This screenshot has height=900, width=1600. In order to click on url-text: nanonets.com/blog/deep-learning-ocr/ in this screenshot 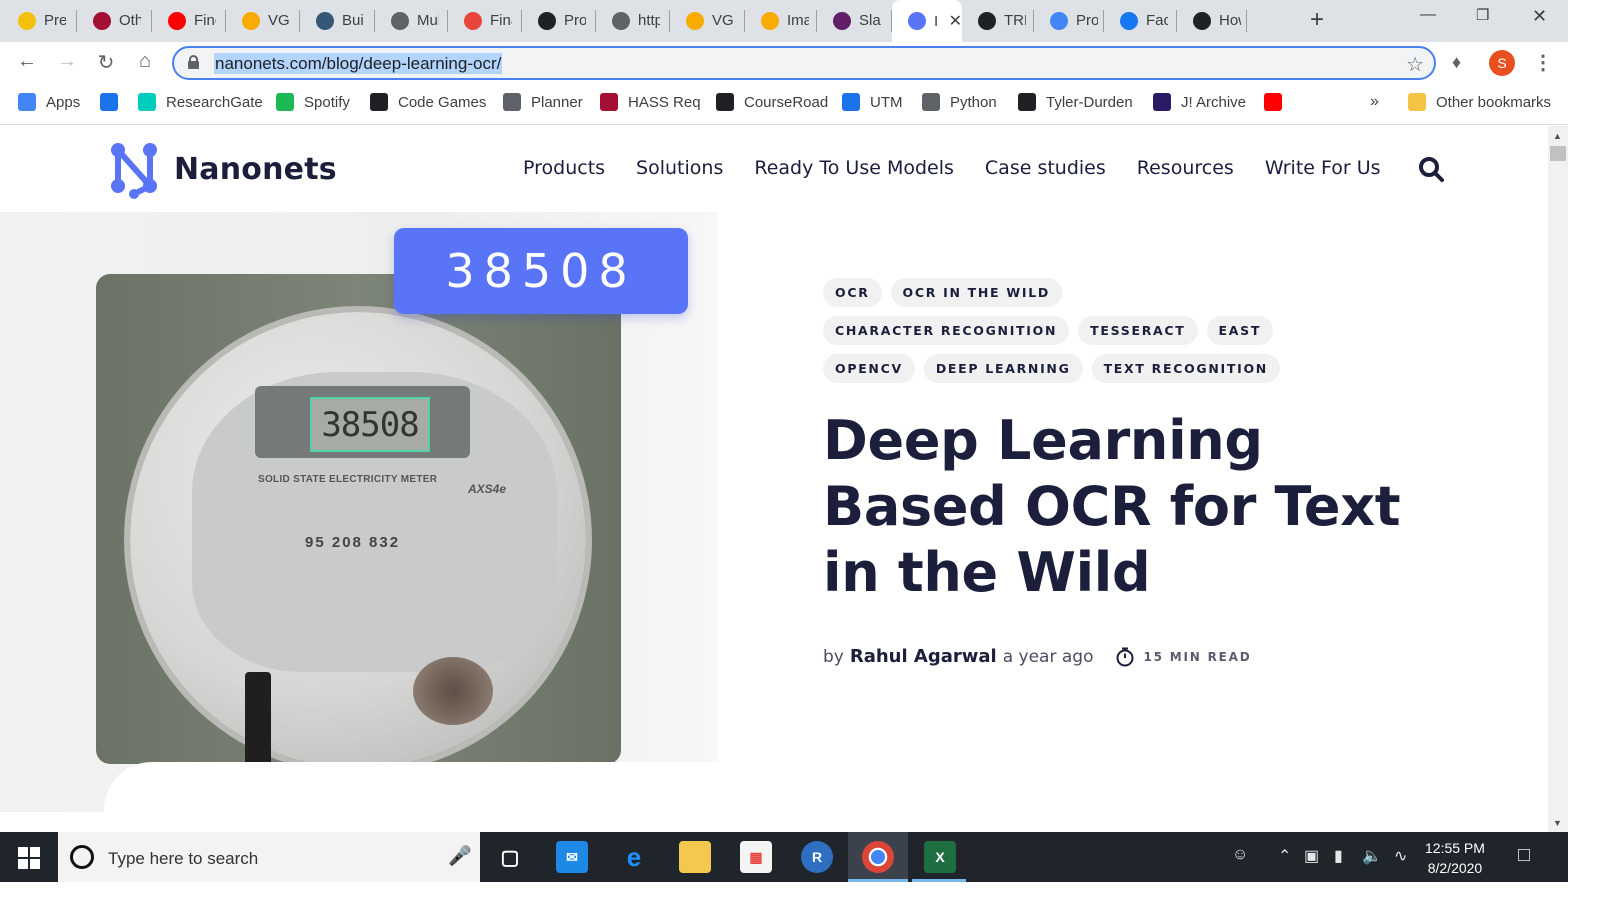, I will do `click(358, 63)`.